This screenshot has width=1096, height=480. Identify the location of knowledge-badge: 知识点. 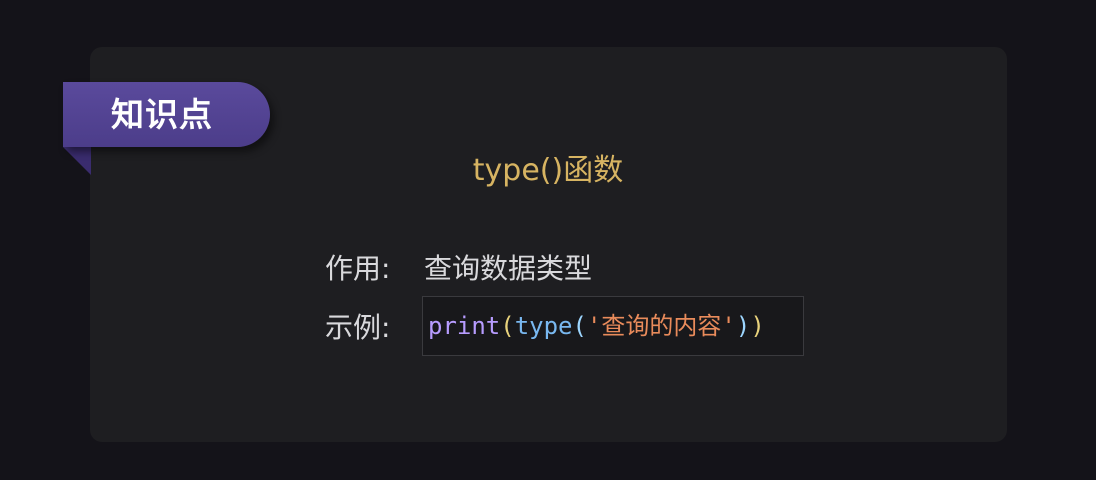
(166, 114).